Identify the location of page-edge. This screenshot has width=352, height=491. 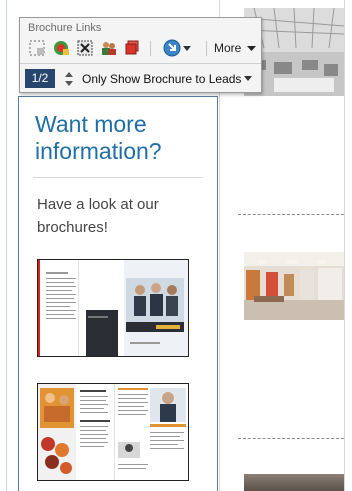
(344, 245).